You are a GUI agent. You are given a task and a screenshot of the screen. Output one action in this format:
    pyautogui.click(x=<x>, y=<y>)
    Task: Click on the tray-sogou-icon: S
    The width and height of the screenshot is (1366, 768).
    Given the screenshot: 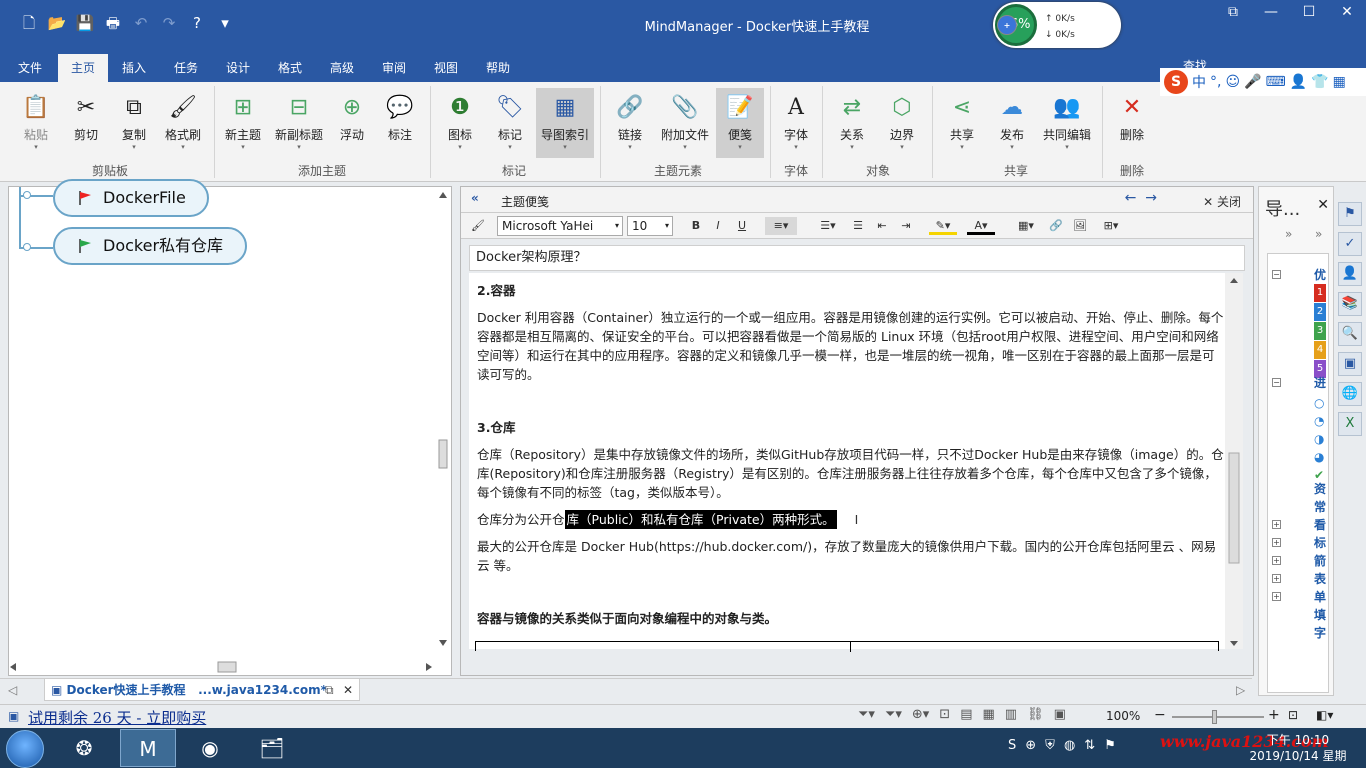 What is the action you would take?
    pyautogui.click(x=1012, y=745)
    